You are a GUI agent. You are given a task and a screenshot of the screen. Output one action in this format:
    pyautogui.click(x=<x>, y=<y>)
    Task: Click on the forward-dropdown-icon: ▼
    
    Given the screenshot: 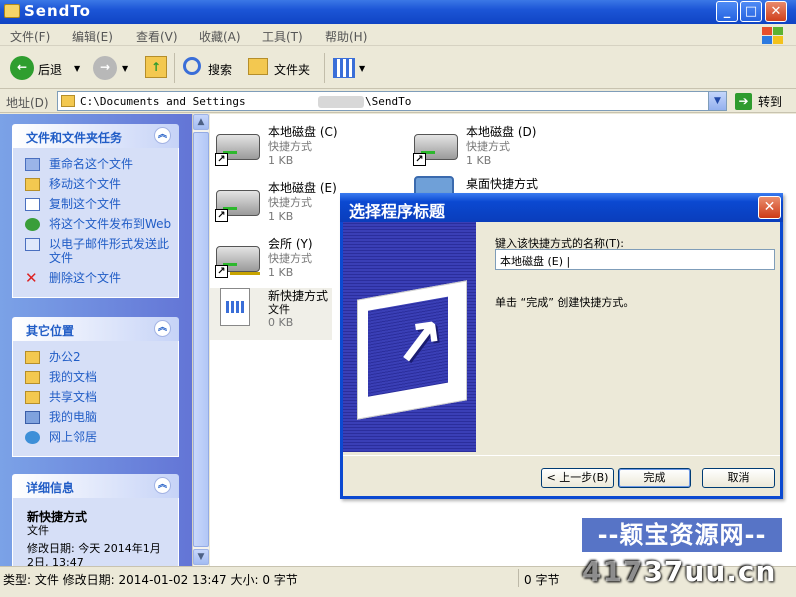 What is the action you would take?
    pyautogui.click(x=125, y=68)
    